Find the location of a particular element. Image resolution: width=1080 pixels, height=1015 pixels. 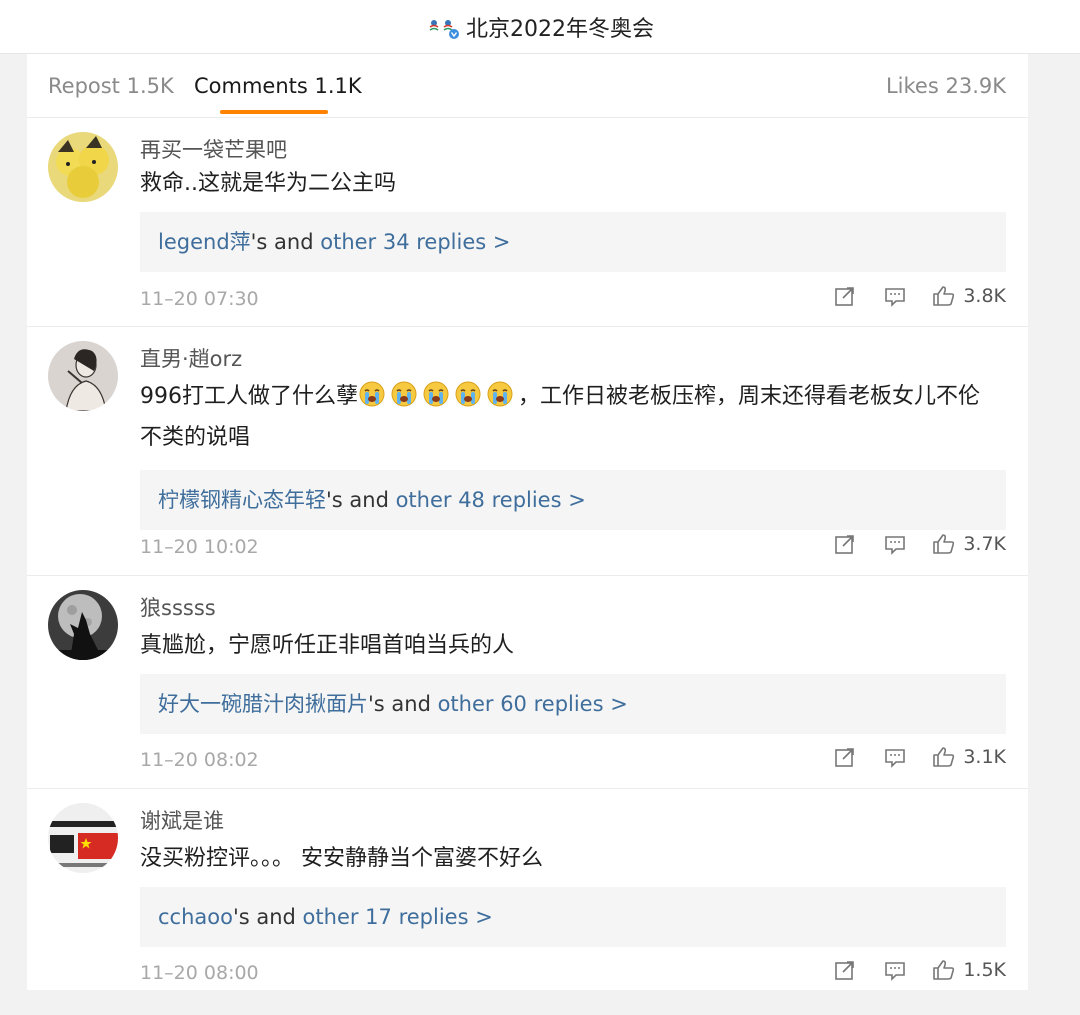

comment-username: 直男·趙orz is located at coordinates (191, 358).